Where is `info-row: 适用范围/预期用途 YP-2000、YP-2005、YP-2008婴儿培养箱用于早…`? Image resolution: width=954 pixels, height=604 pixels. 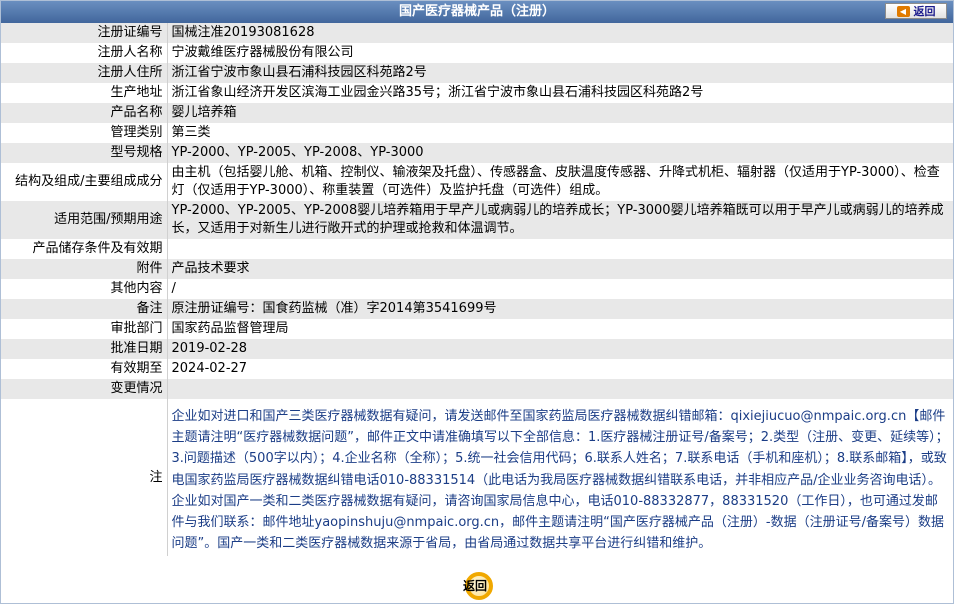
info-row: 适用范围/预期用途 YP-2000、YP-2005、YP-2008婴儿培养箱用于早… is located at coordinates (477, 220).